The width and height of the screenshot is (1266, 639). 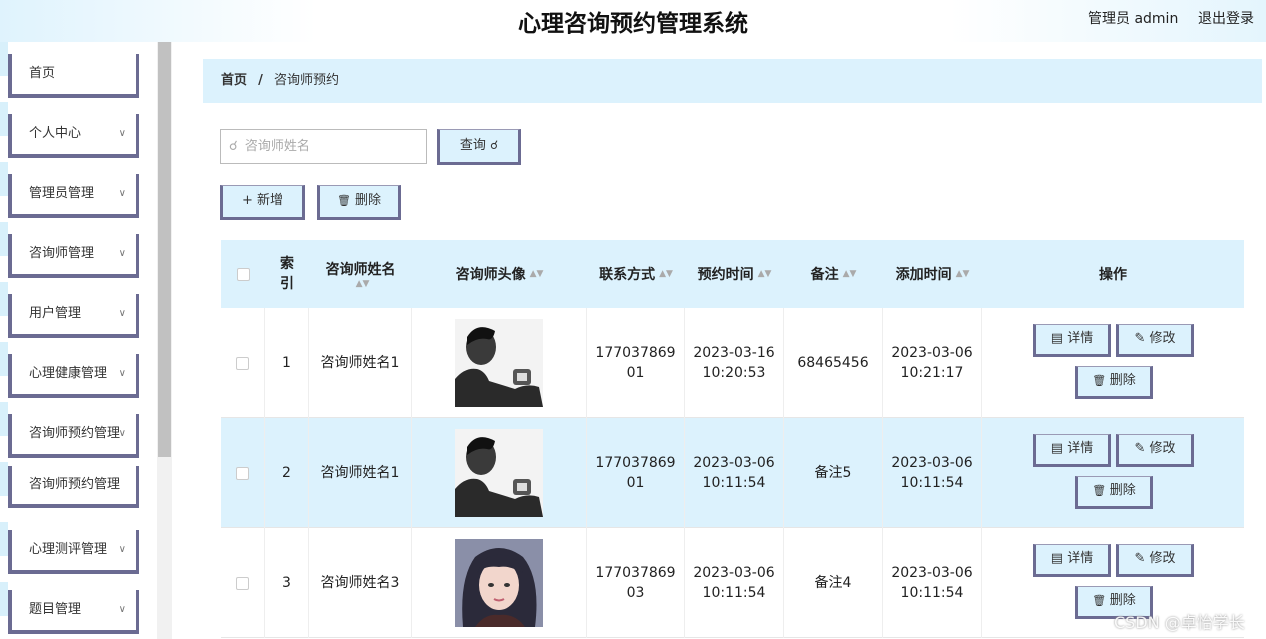 What do you see at coordinates (734, 573) in the screenshot?
I see `booking-date-text: 2023-03-06` at bounding box center [734, 573].